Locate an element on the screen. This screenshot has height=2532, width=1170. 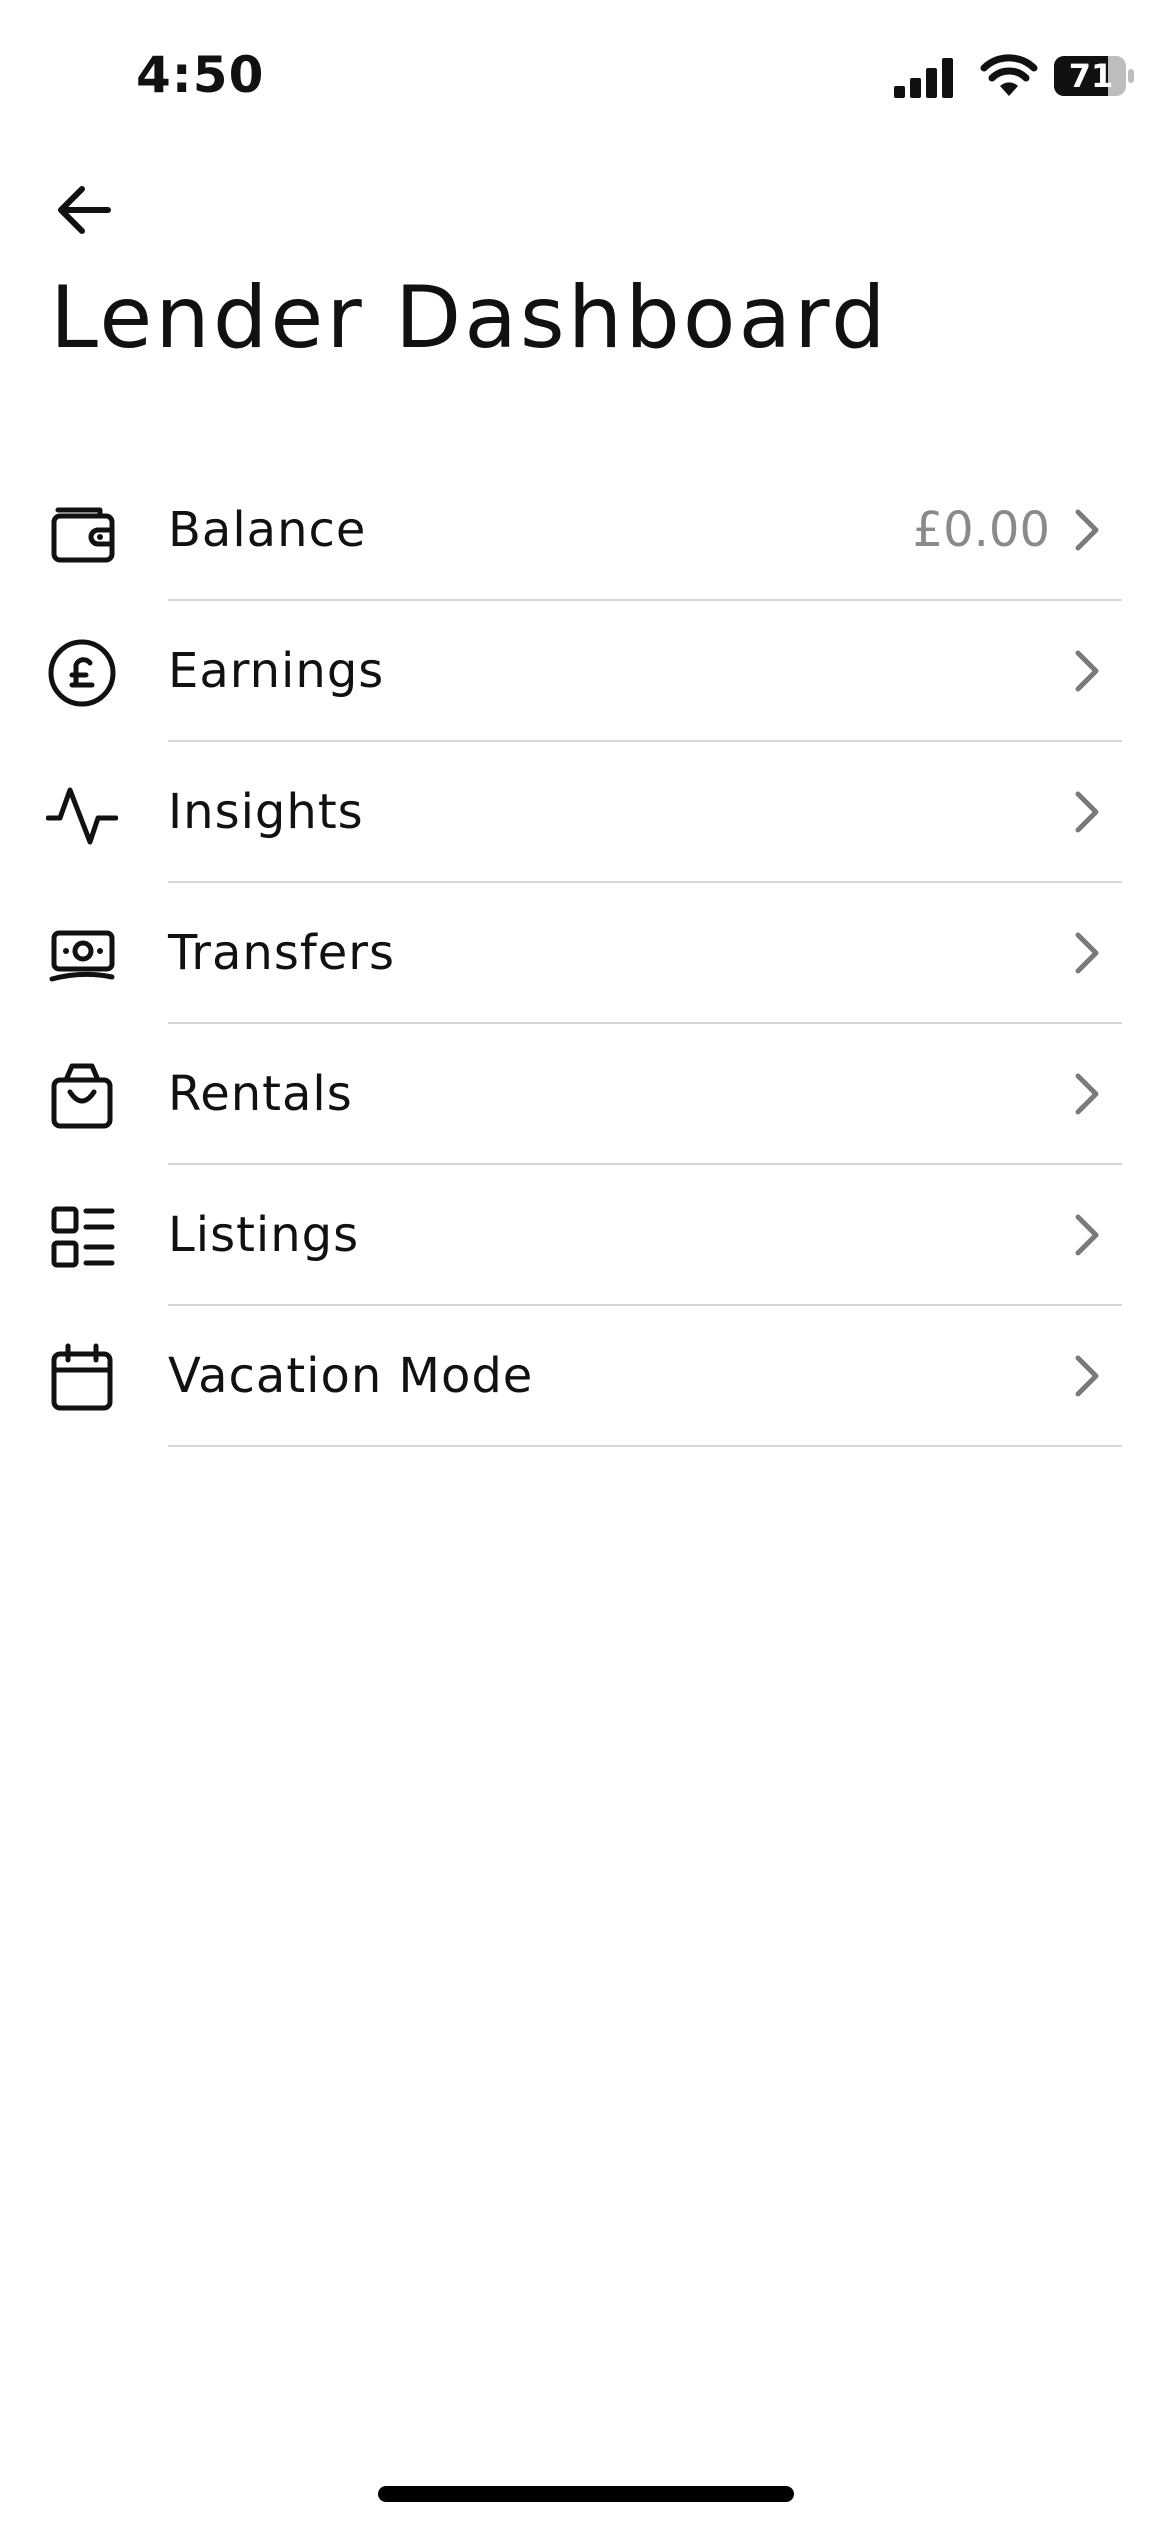
menu-item-vacation-mode: Vacation Mode is located at coordinates (585, 1376).